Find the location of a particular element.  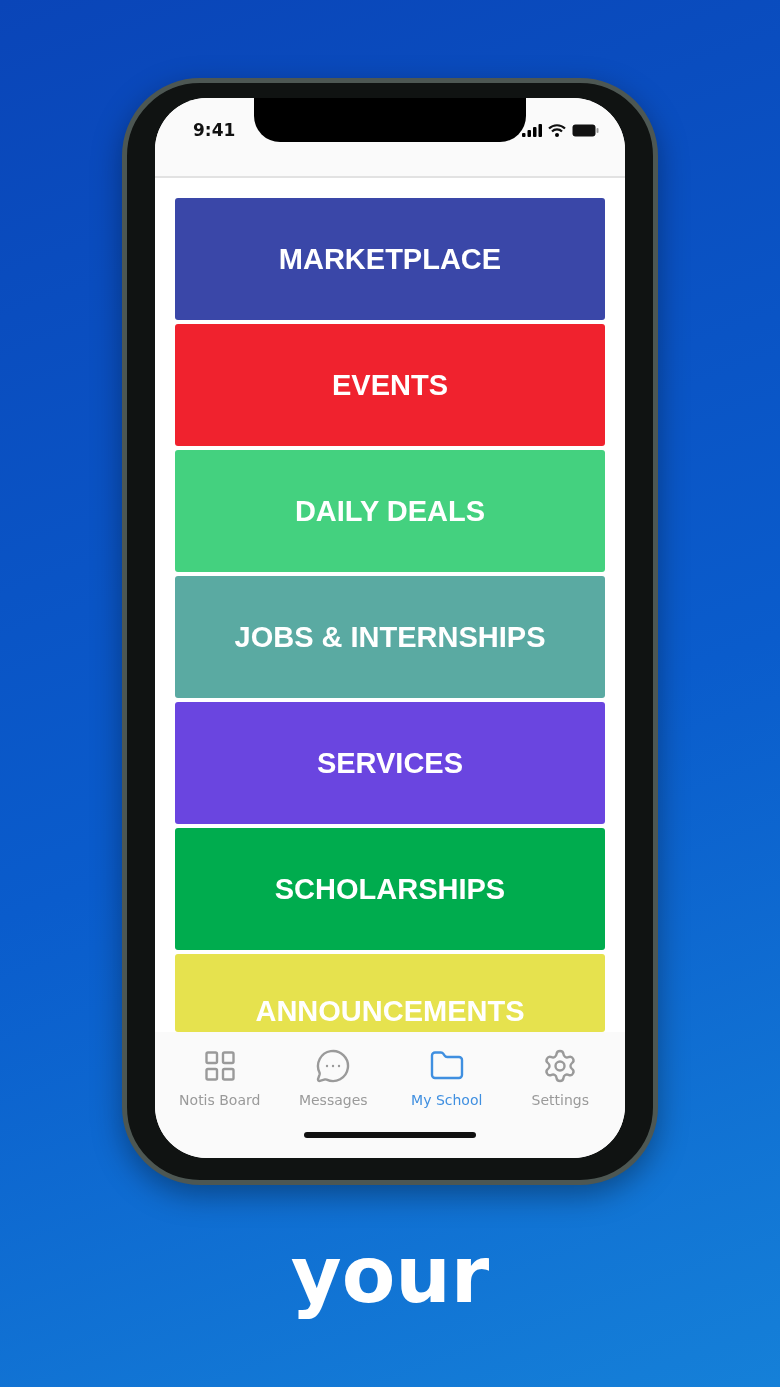

tab: Settings is located at coordinates (560, 1078).